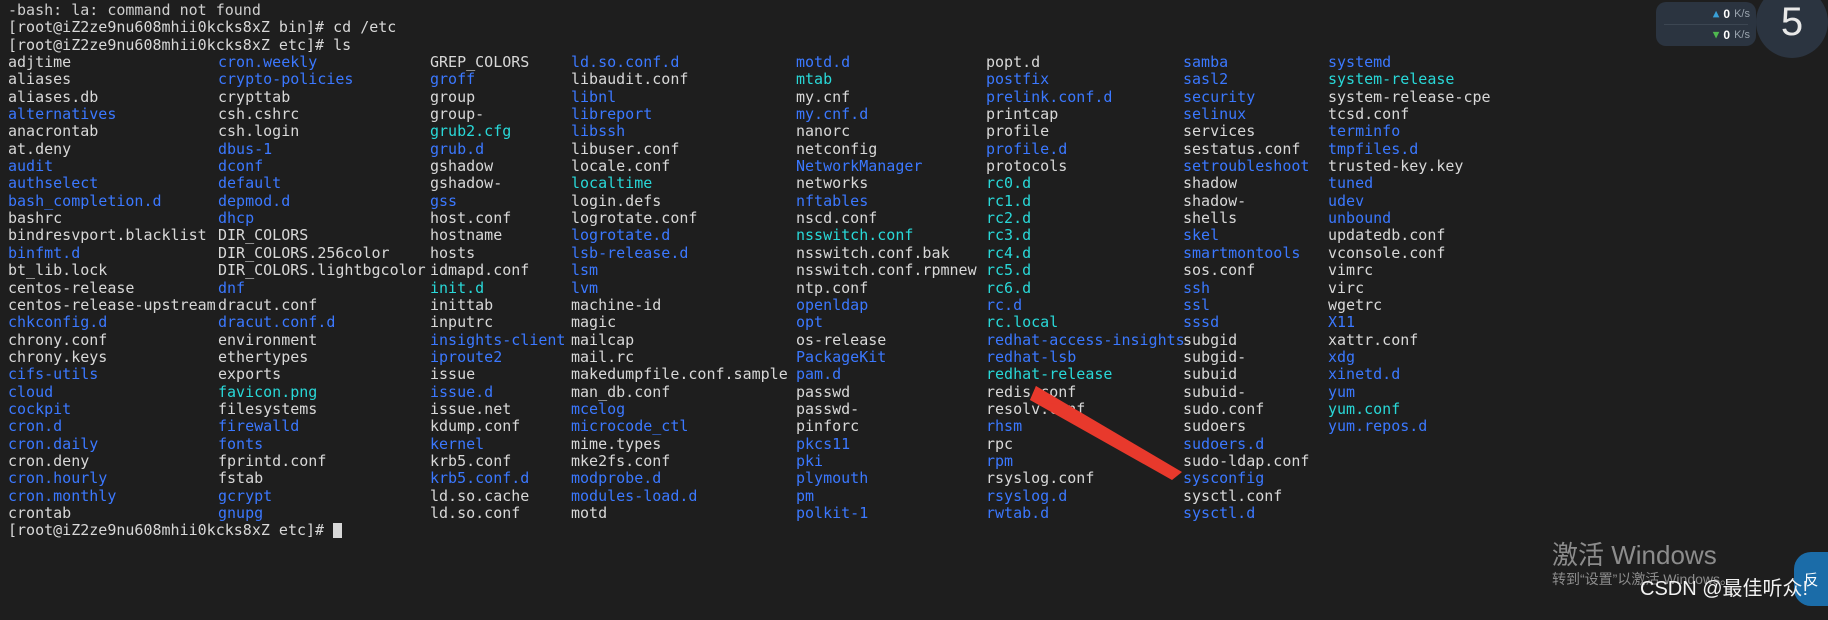 The height and width of the screenshot is (620, 1828). Describe the element at coordinates (832, 183) in the screenshot. I see `ls-entry: networks` at that location.